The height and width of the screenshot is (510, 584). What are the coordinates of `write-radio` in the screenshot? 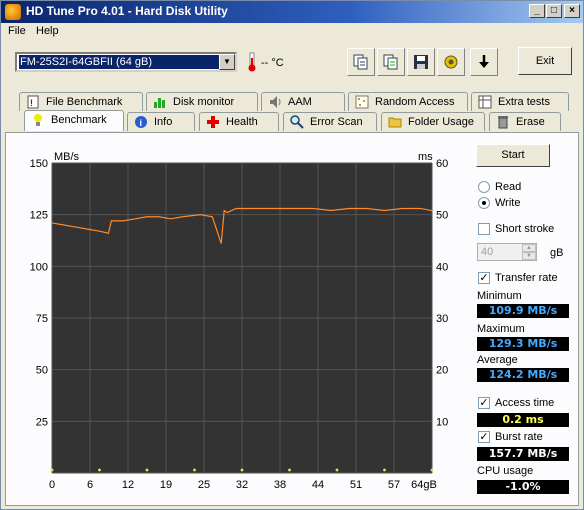 It's located at (484, 203).